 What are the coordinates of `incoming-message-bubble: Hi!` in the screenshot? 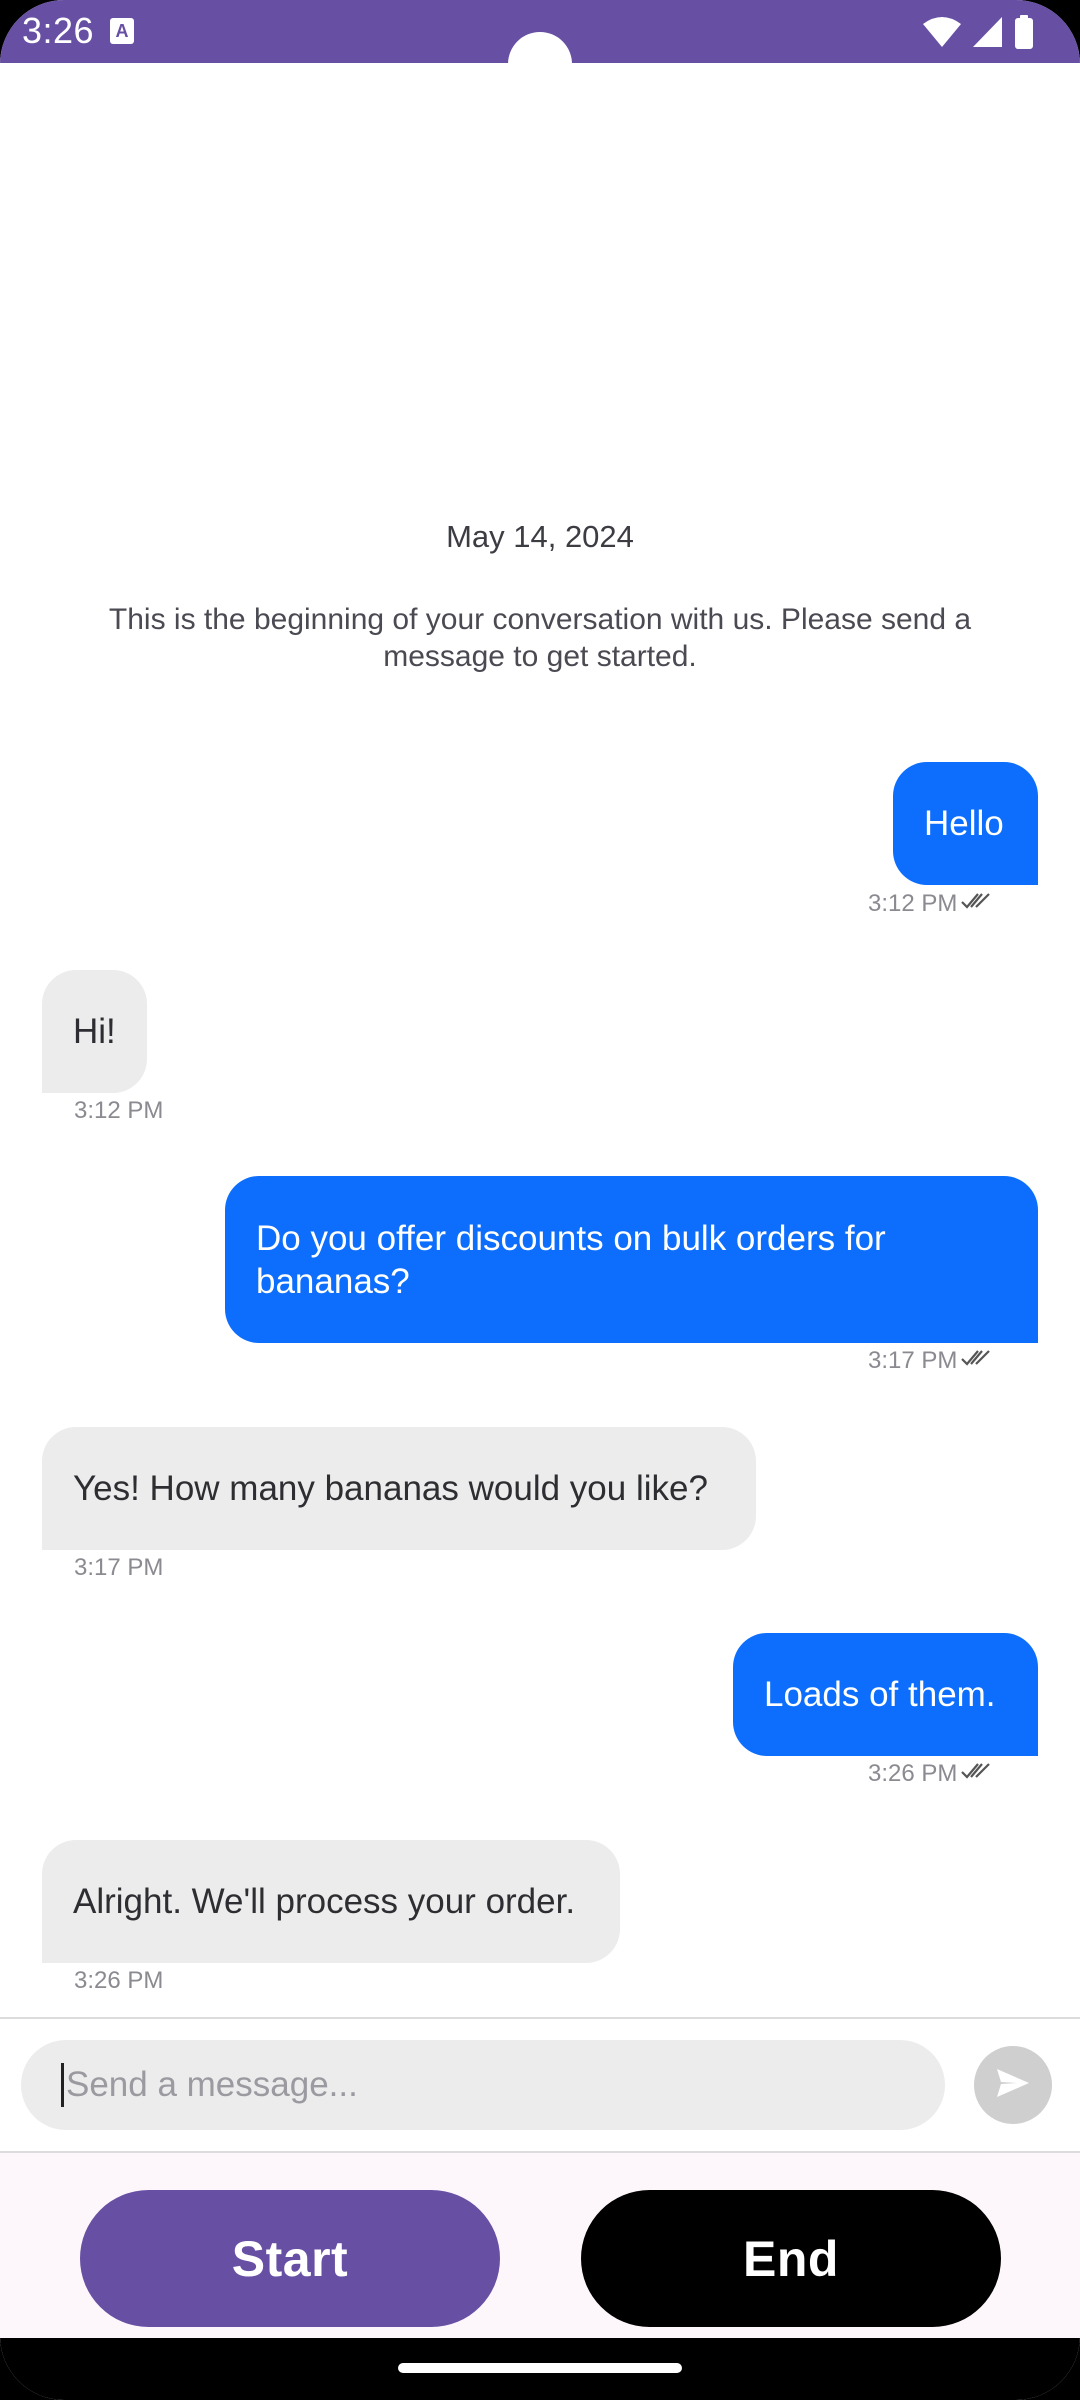 It's located at (94, 1031).